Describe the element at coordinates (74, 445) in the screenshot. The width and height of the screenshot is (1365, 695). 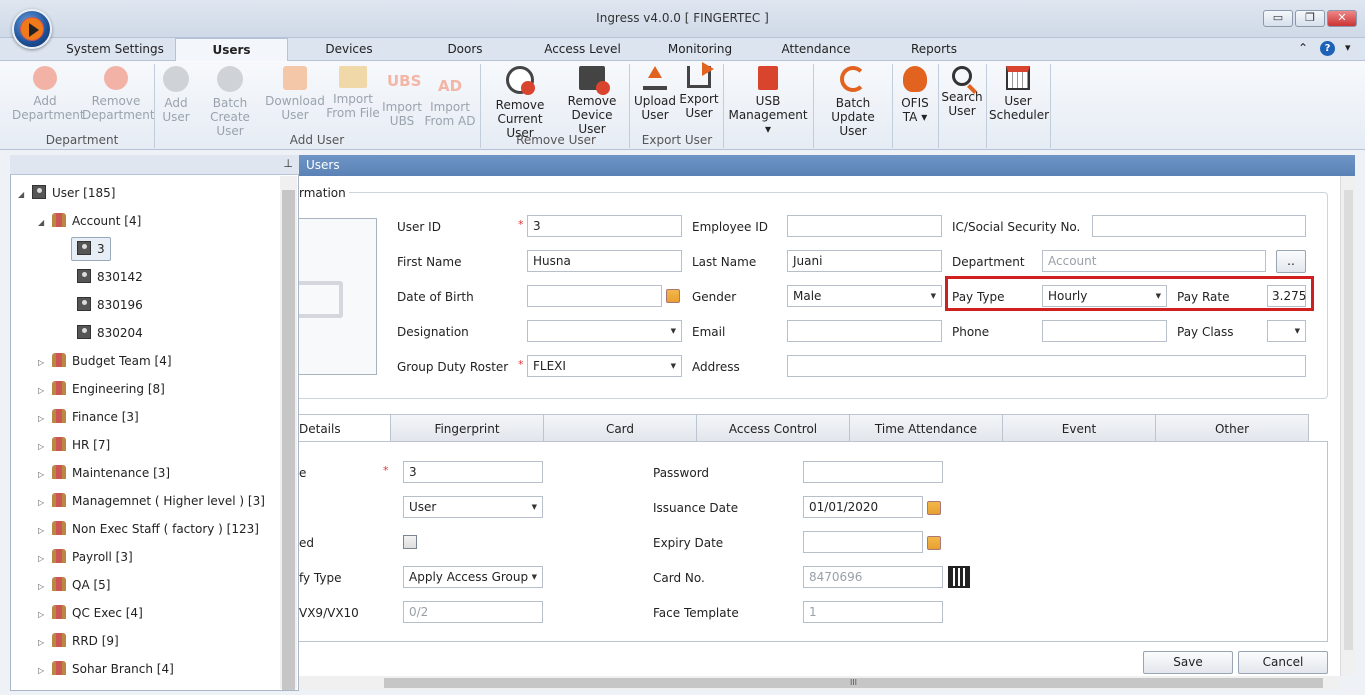
I see `tree-node-group: ▷ HR [7]` at that location.